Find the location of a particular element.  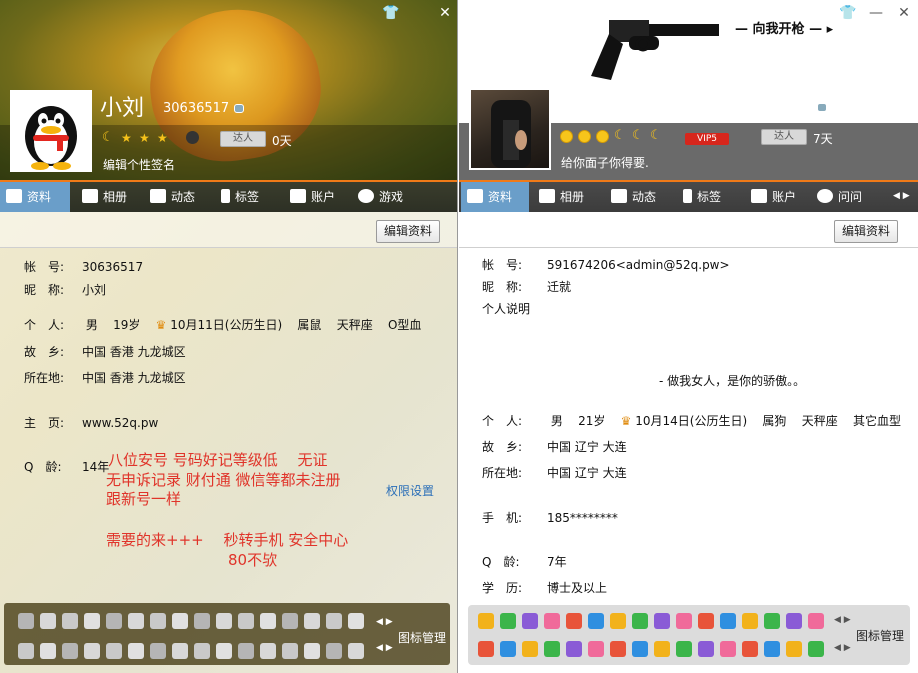

sun-level-icon is located at coordinates (602, 136).